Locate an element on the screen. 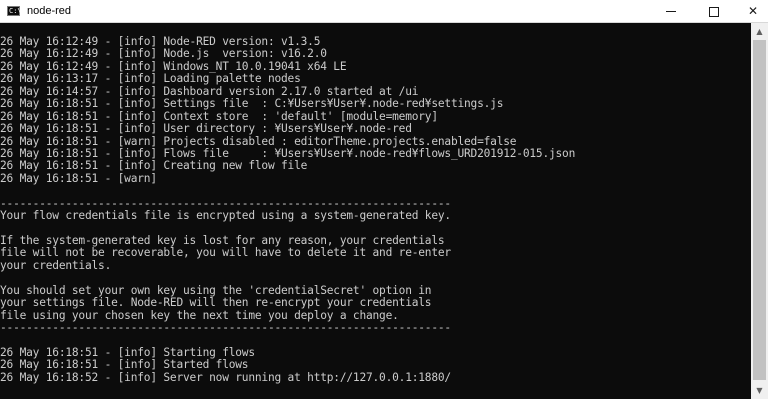  title-bar: C:\ node-red ✕ is located at coordinates (384, 11).